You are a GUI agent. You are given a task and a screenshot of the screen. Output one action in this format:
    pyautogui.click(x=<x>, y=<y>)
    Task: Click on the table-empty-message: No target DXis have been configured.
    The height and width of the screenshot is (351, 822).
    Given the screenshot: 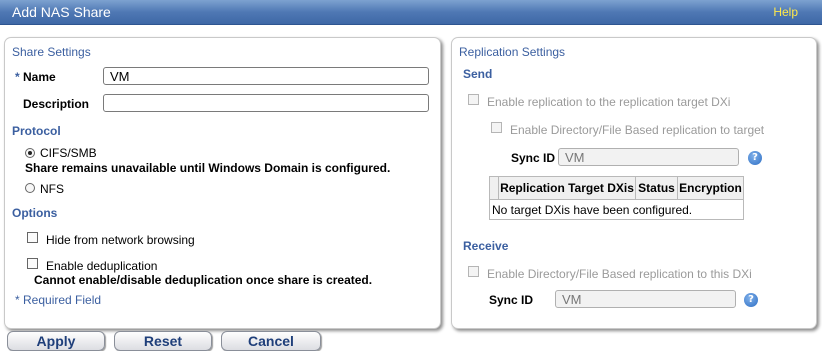 What is the action you would take?
    pyautogui.click(x=592, y=210)
    